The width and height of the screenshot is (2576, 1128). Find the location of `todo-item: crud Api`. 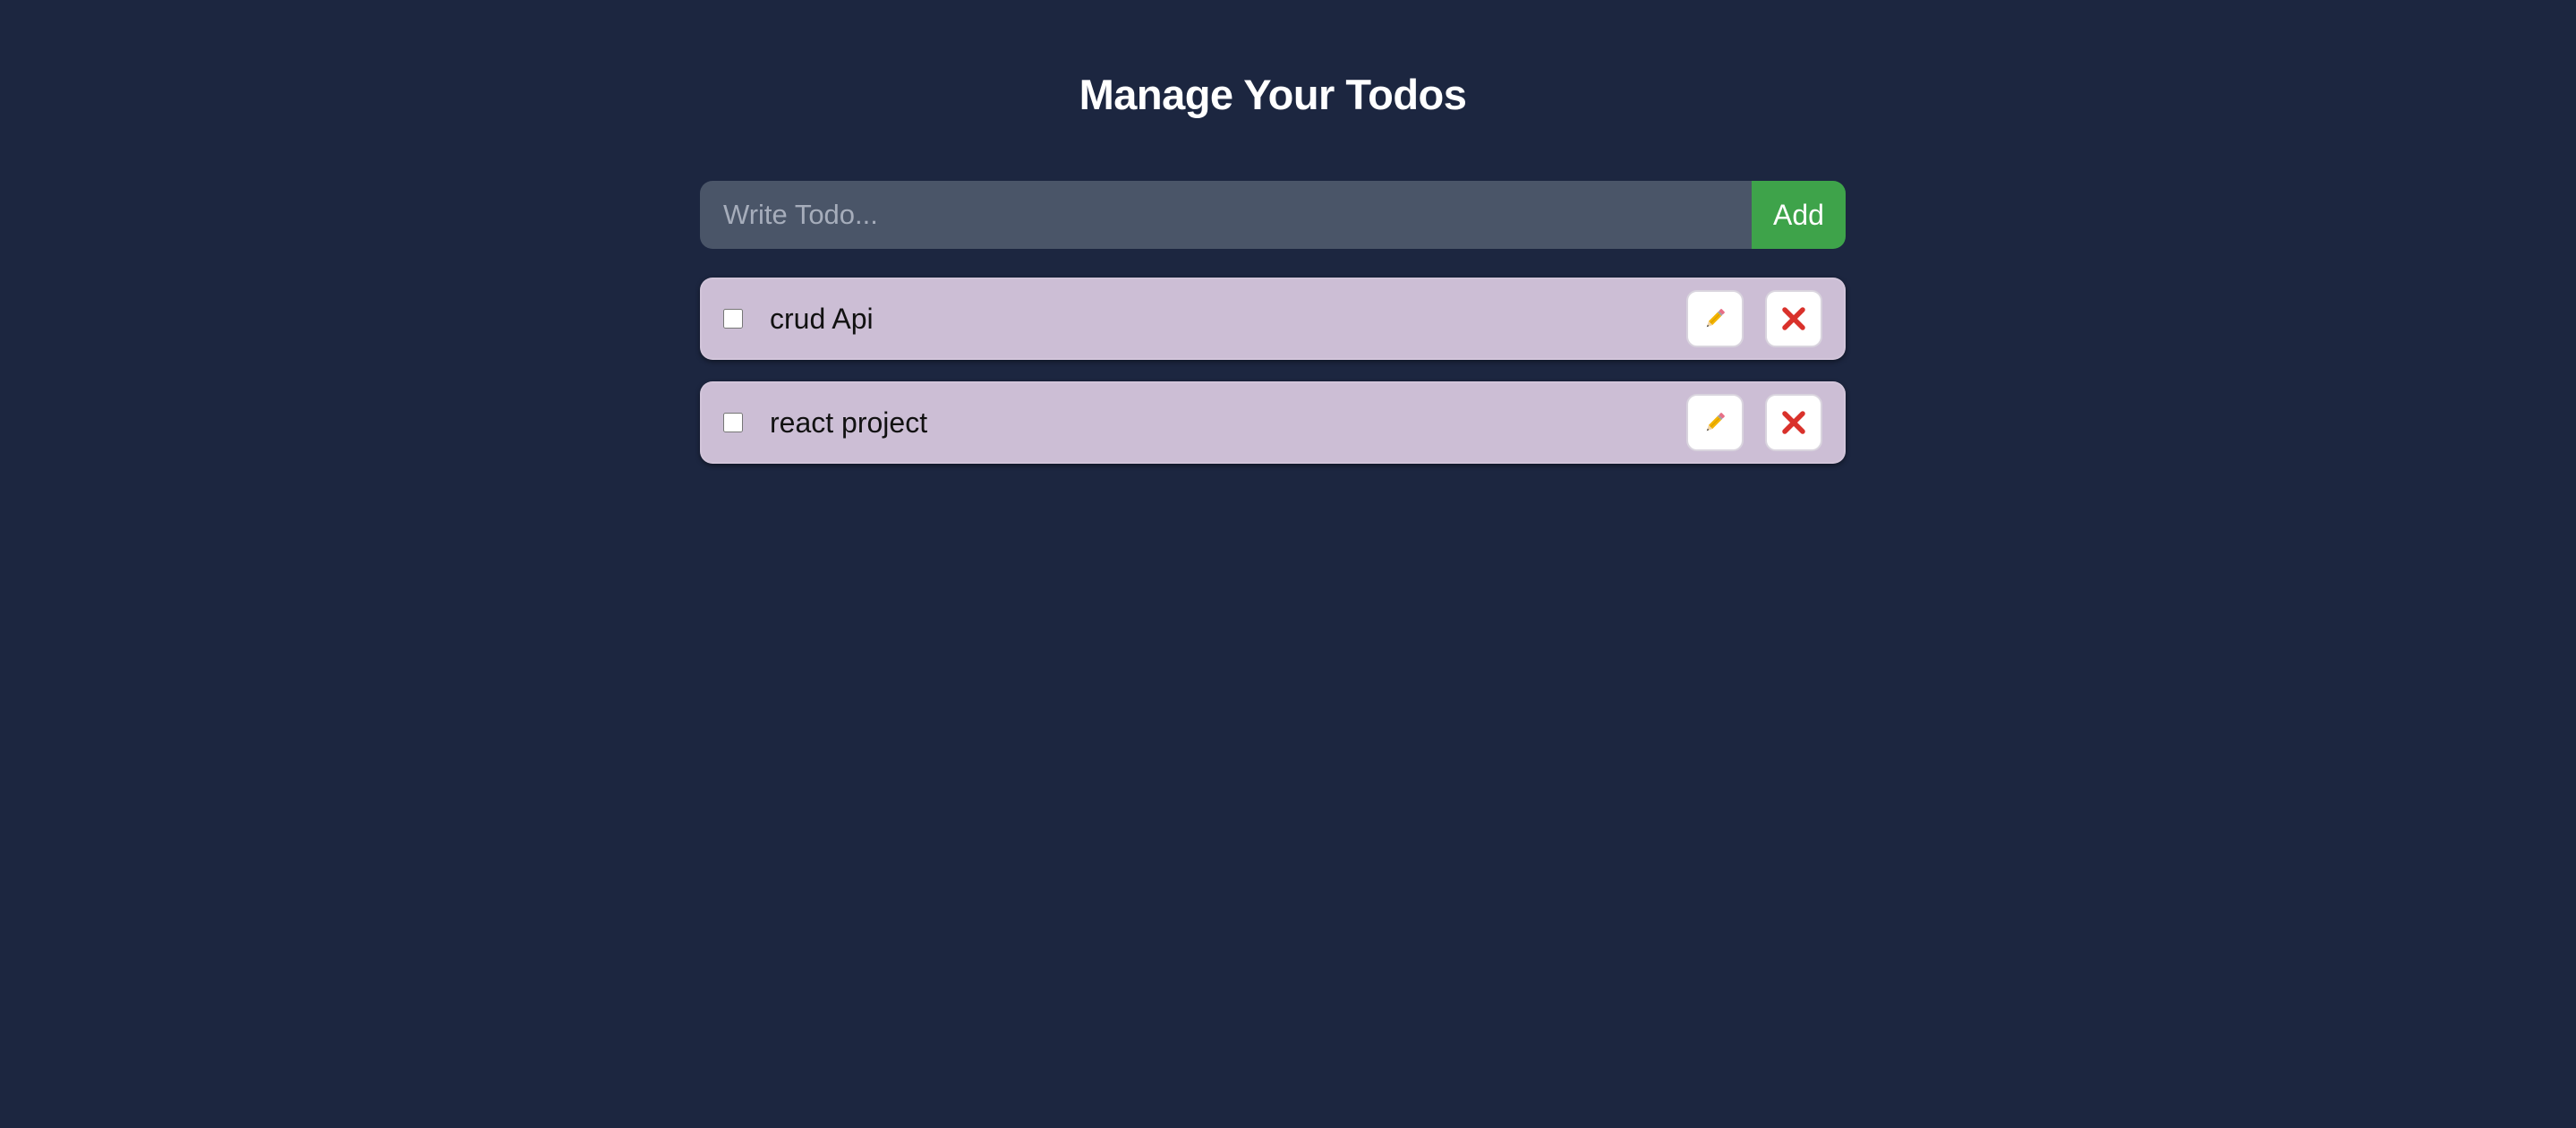

todo-item: crud Api is located at coordinates (1273, 319).